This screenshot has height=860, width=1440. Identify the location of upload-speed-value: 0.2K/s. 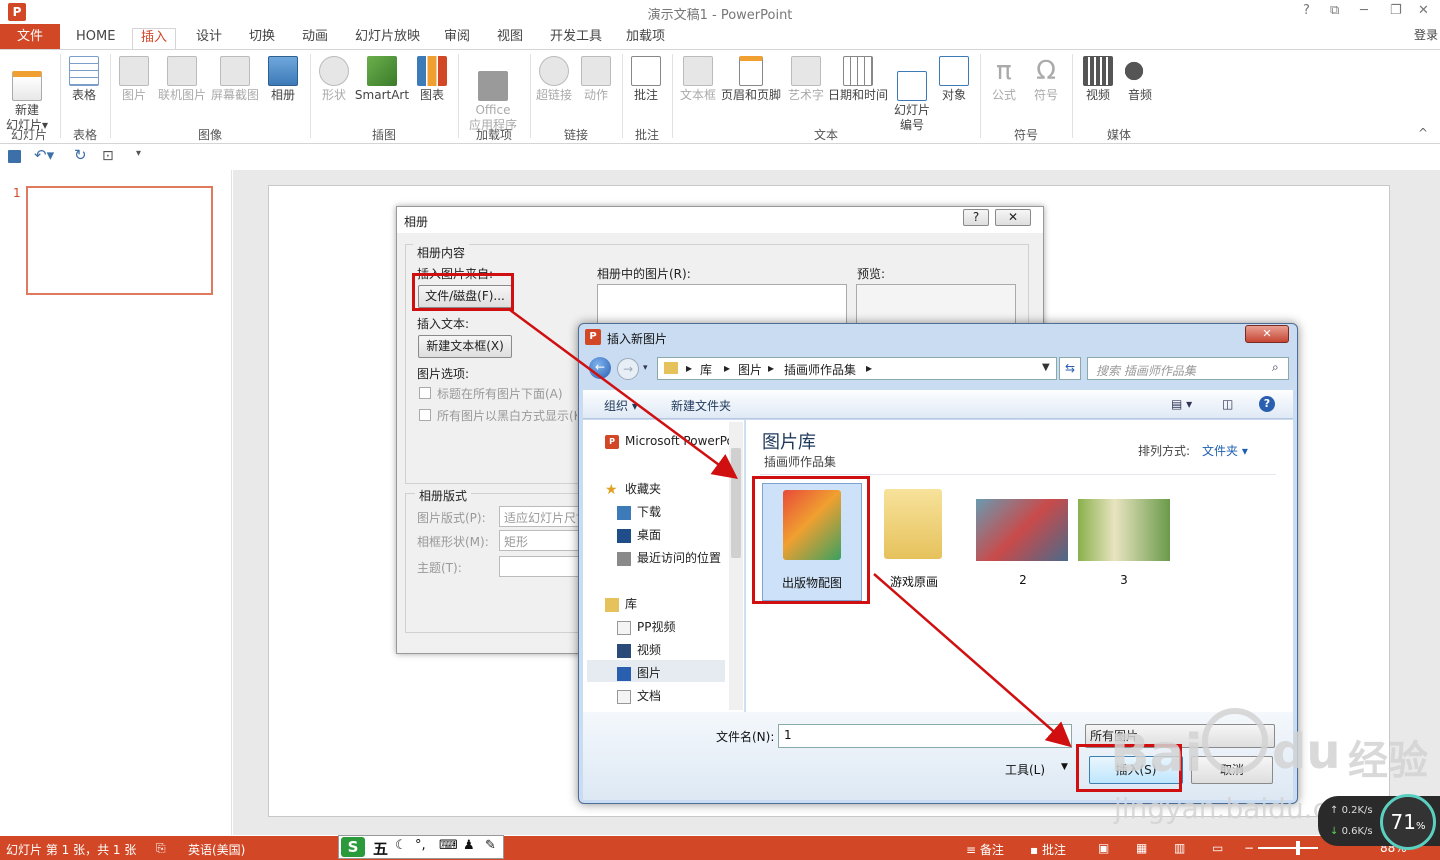
(1357, 810).